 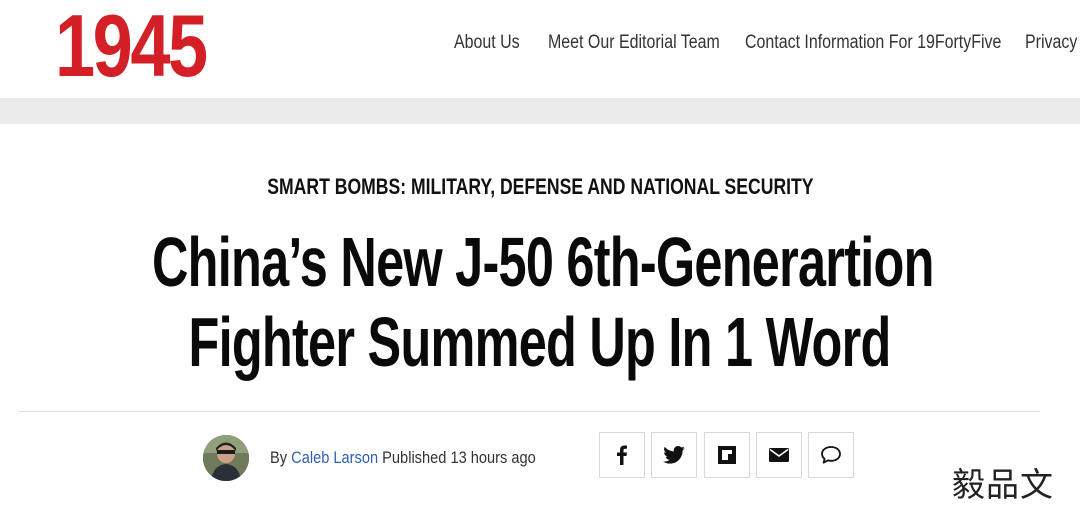 I want to click on facebook-icon, so click(x=622, y=455).